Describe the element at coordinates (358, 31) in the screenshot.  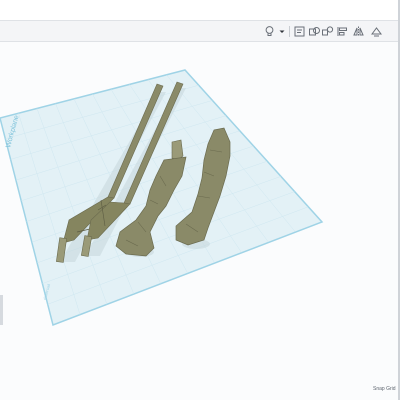
I see `mirror-icon` at that location.